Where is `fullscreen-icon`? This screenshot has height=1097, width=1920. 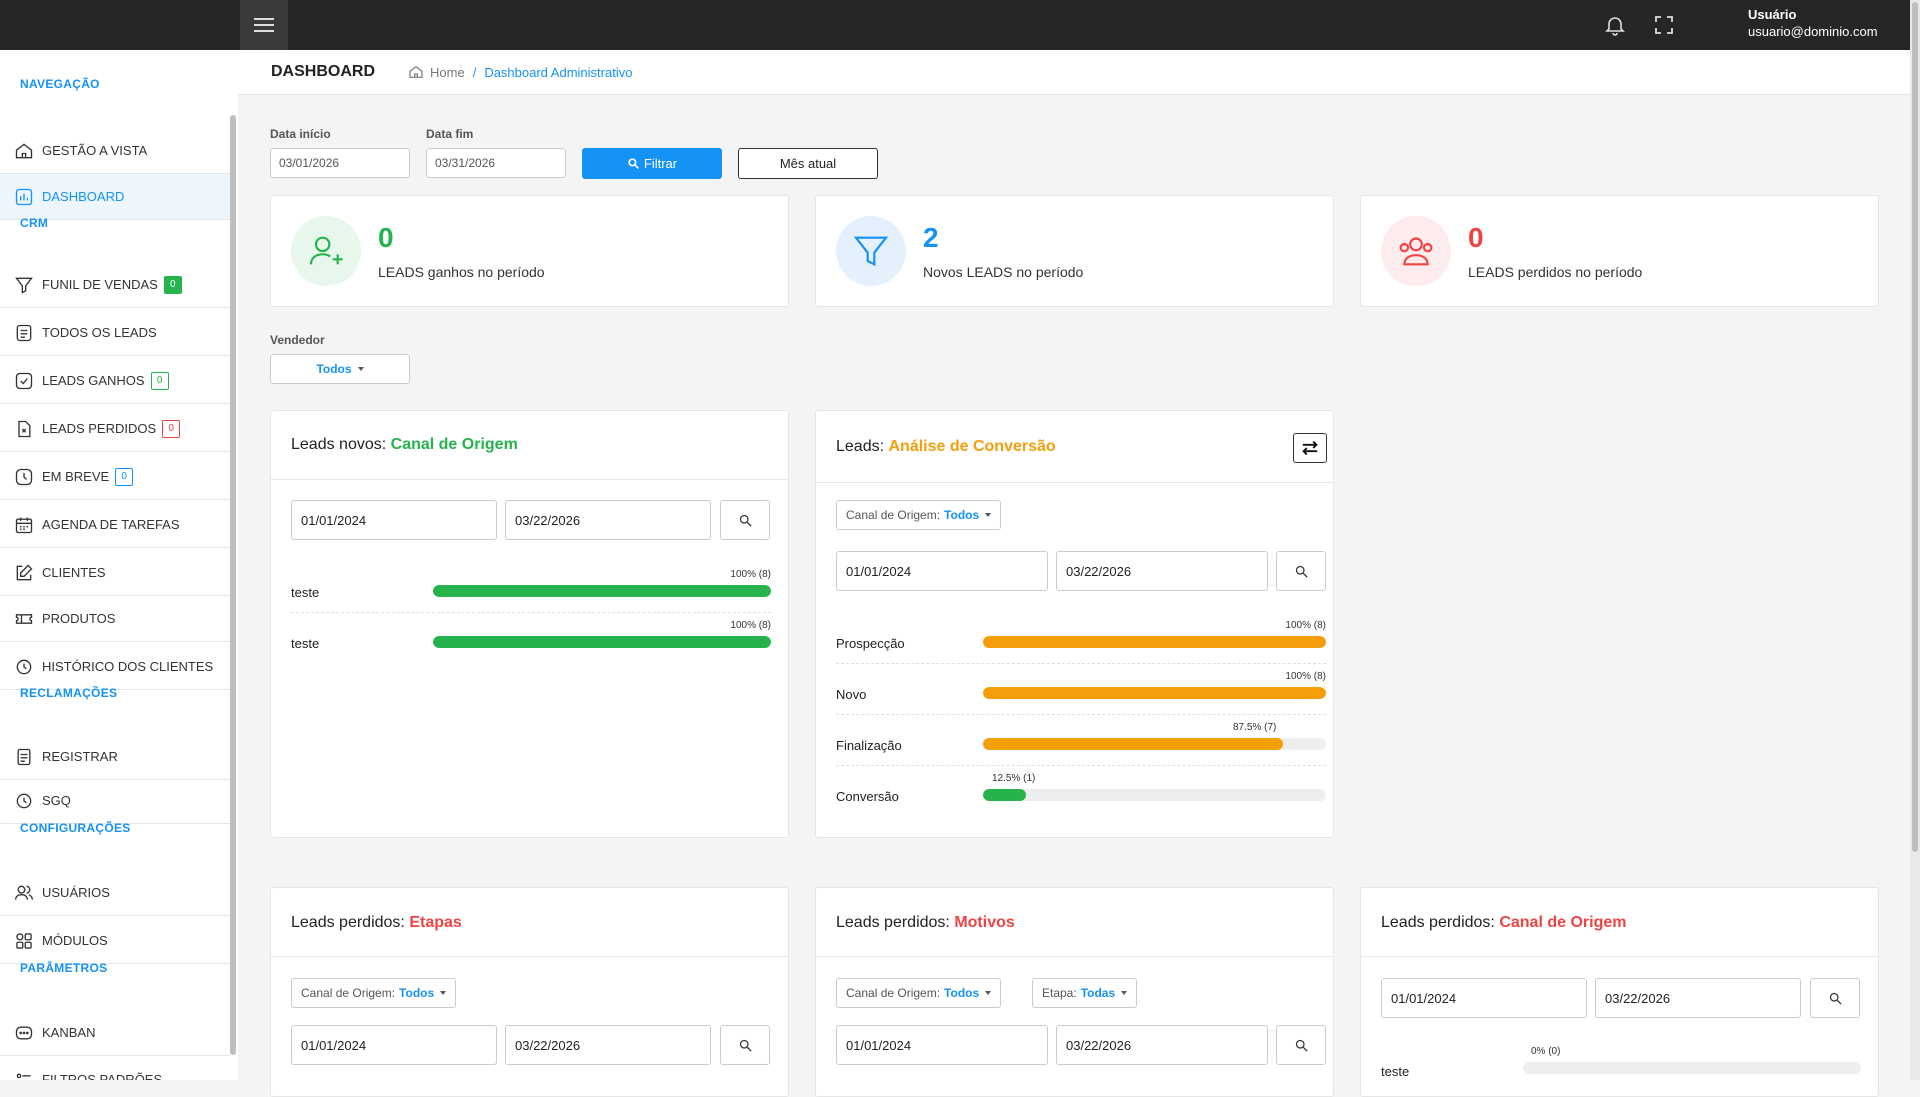 fullscreen-icon is located at coordinates (1664, 25).